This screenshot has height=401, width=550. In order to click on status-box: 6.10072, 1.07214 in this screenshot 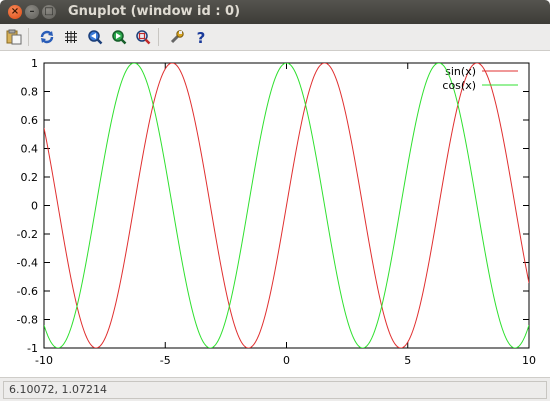, I will do `click(275, 390)`.